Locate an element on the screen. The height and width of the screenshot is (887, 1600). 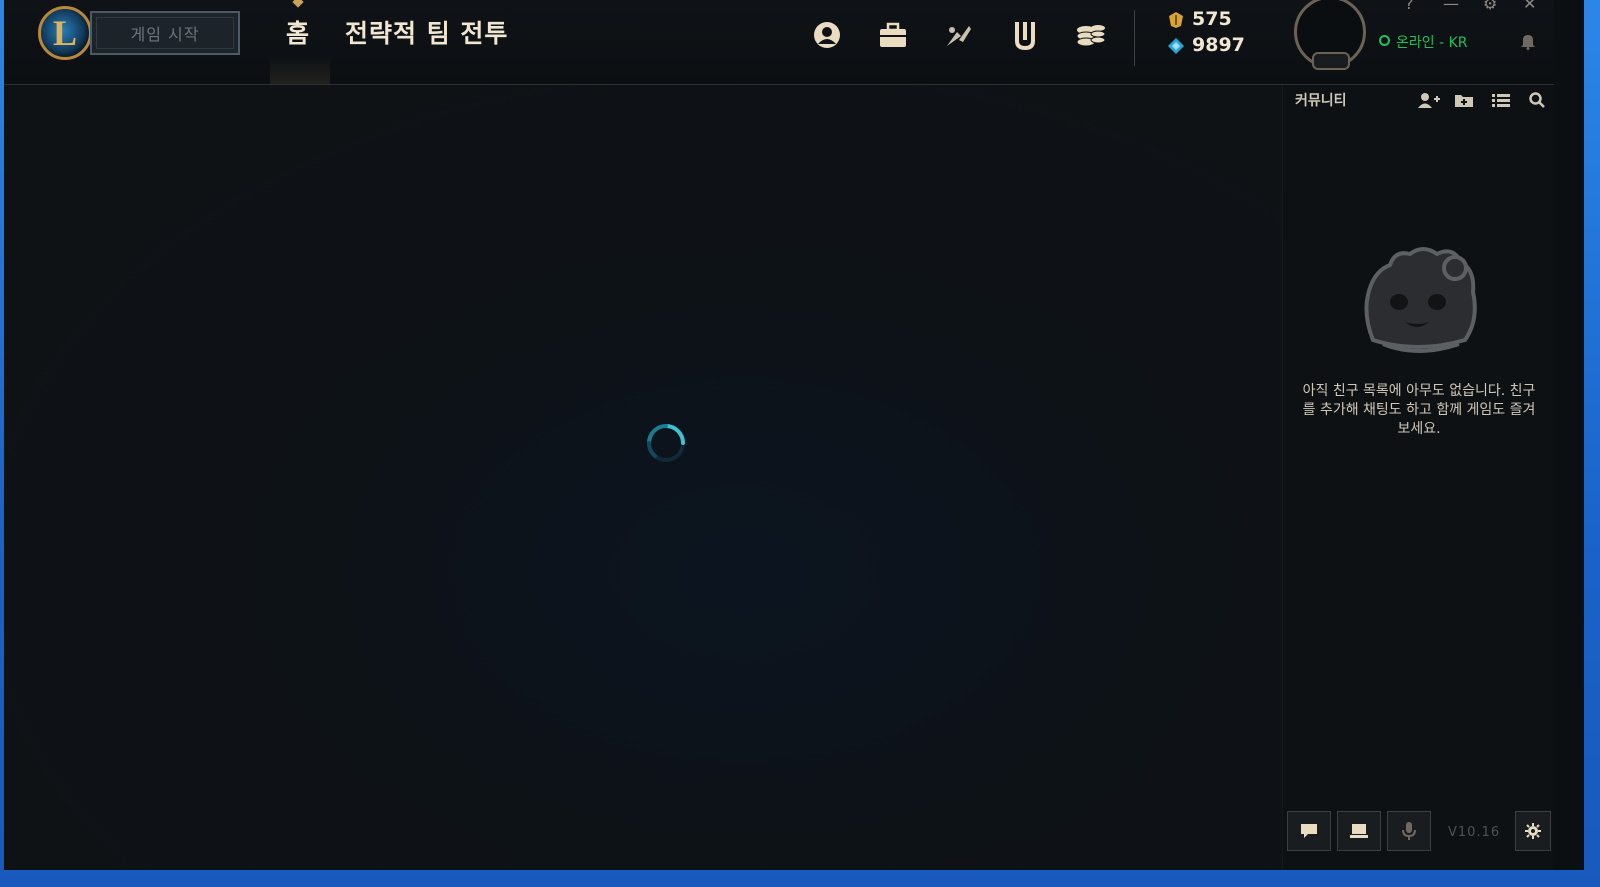
list-icon is located at coordinates (1502, 100).